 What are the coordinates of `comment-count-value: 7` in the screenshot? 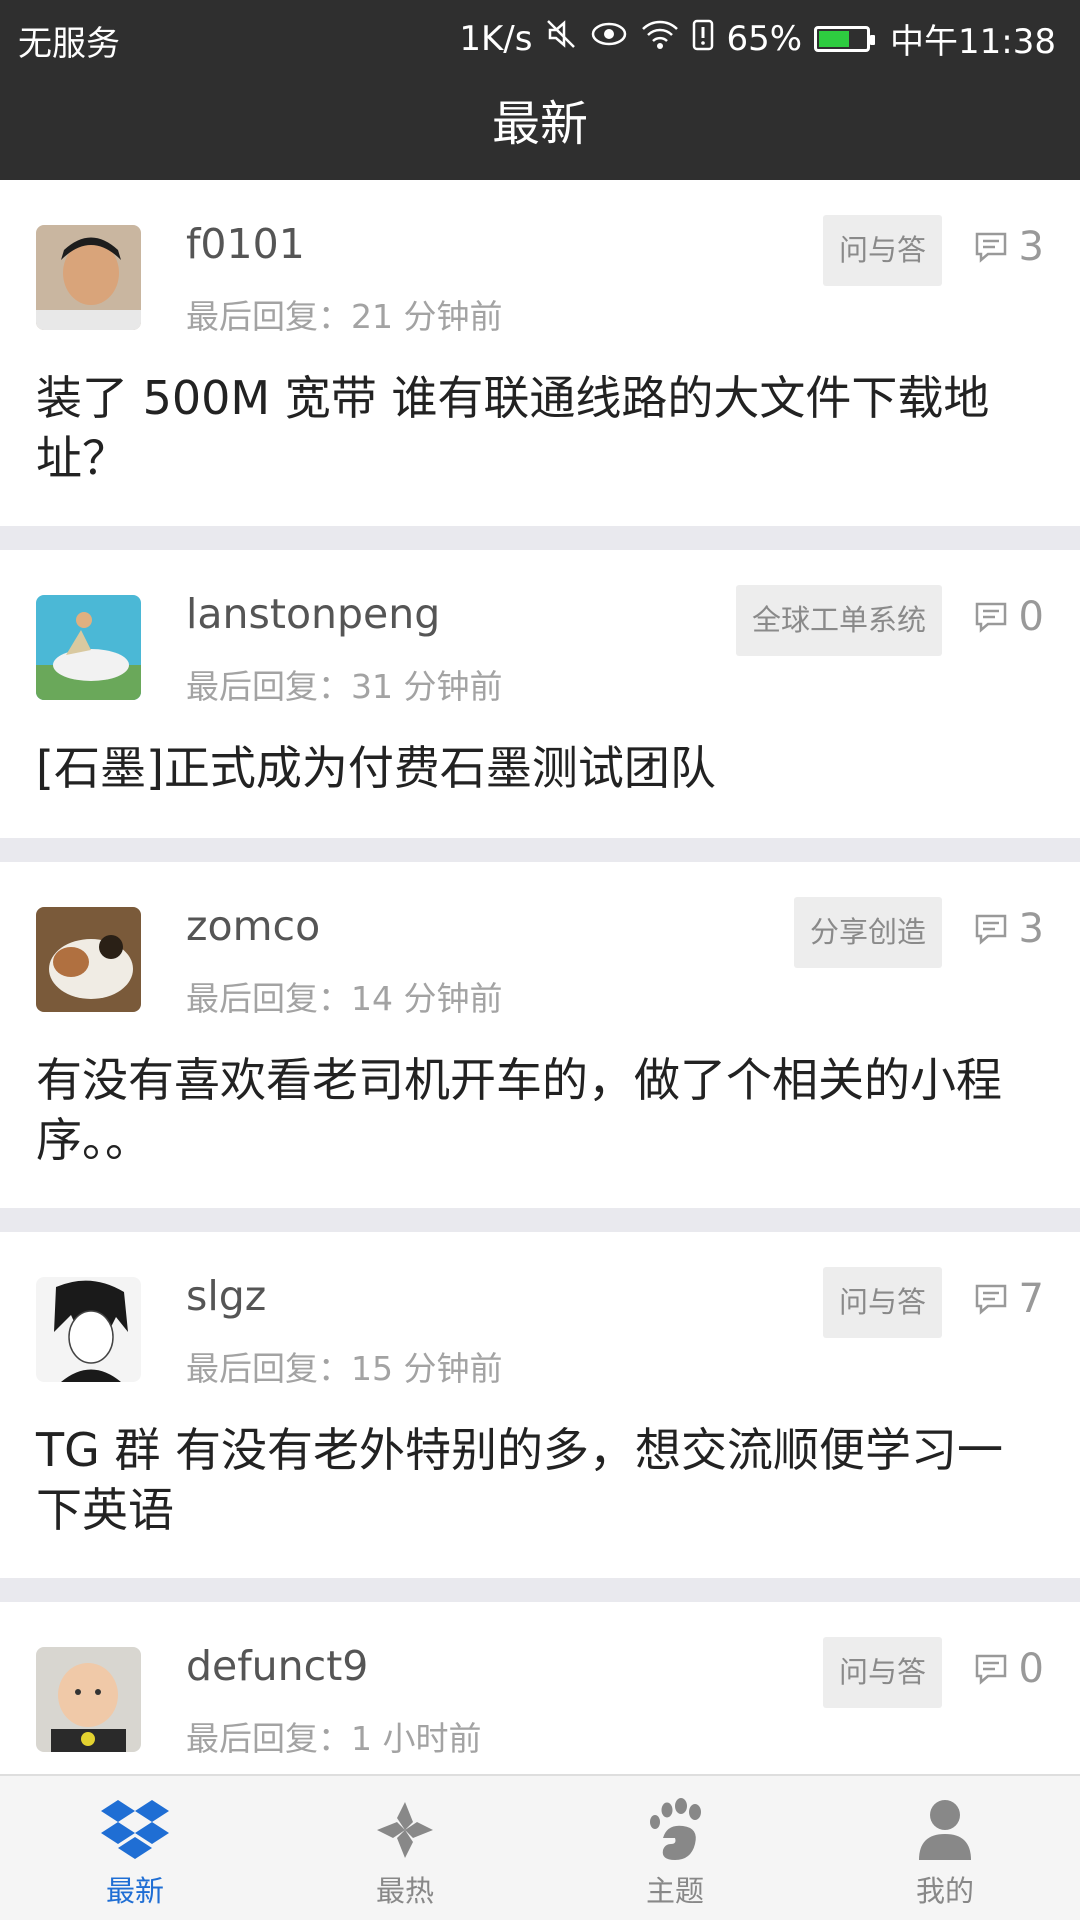 It's located at (1031, 1299).